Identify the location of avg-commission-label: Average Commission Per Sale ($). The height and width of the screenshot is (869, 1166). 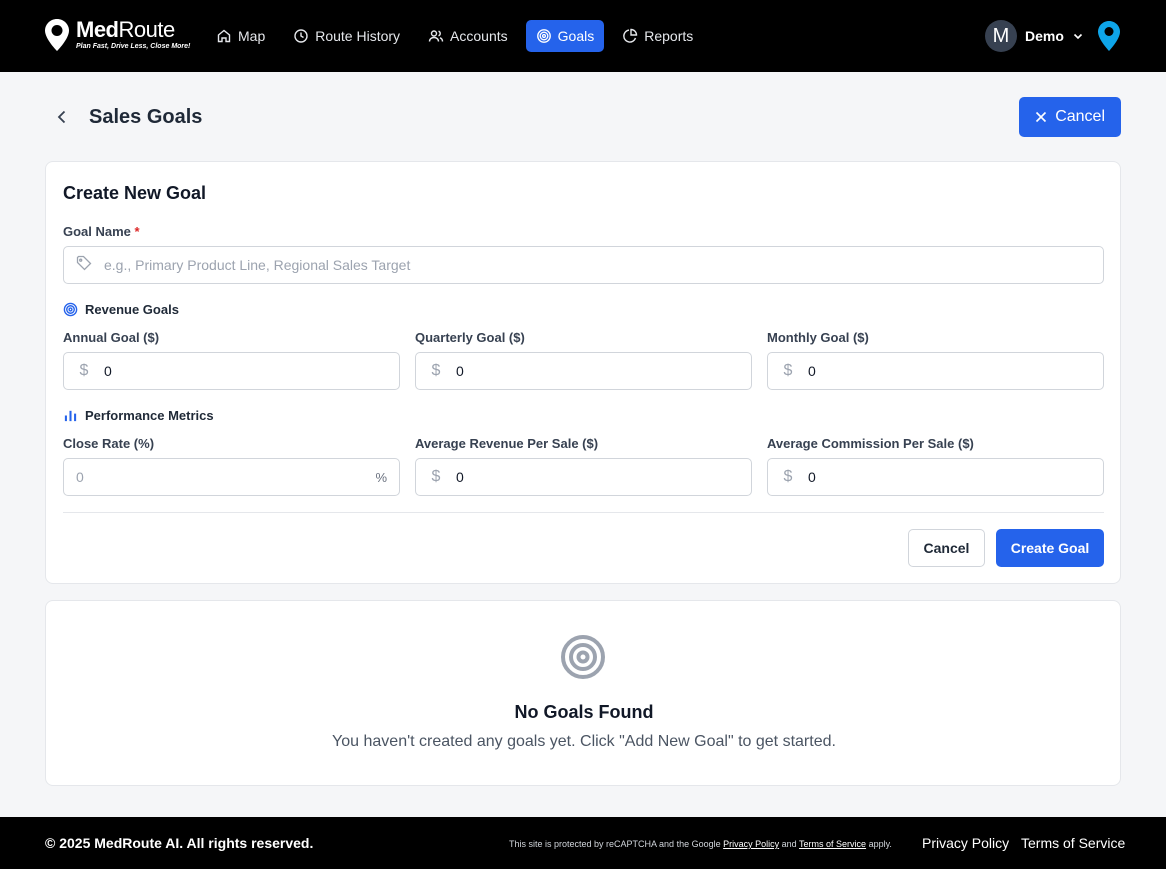
(870, 443).